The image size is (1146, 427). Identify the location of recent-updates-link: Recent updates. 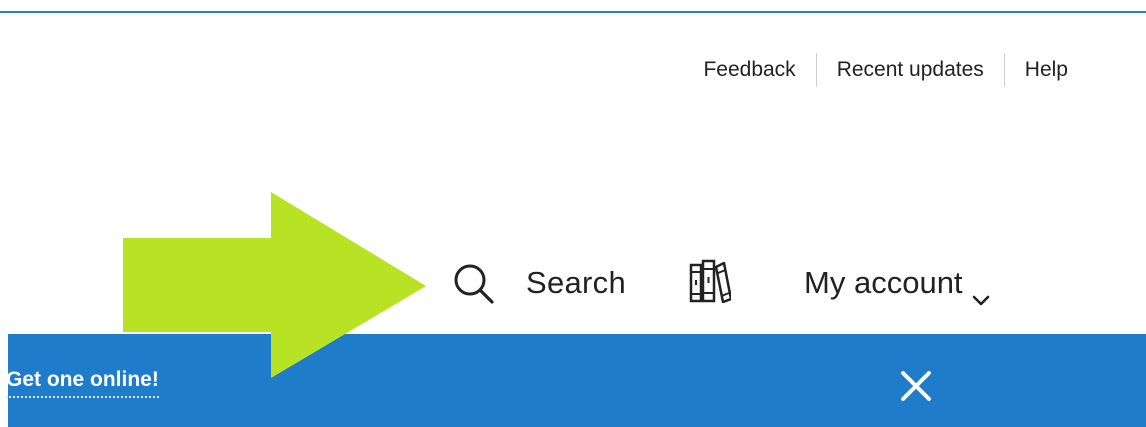
(910, 70).